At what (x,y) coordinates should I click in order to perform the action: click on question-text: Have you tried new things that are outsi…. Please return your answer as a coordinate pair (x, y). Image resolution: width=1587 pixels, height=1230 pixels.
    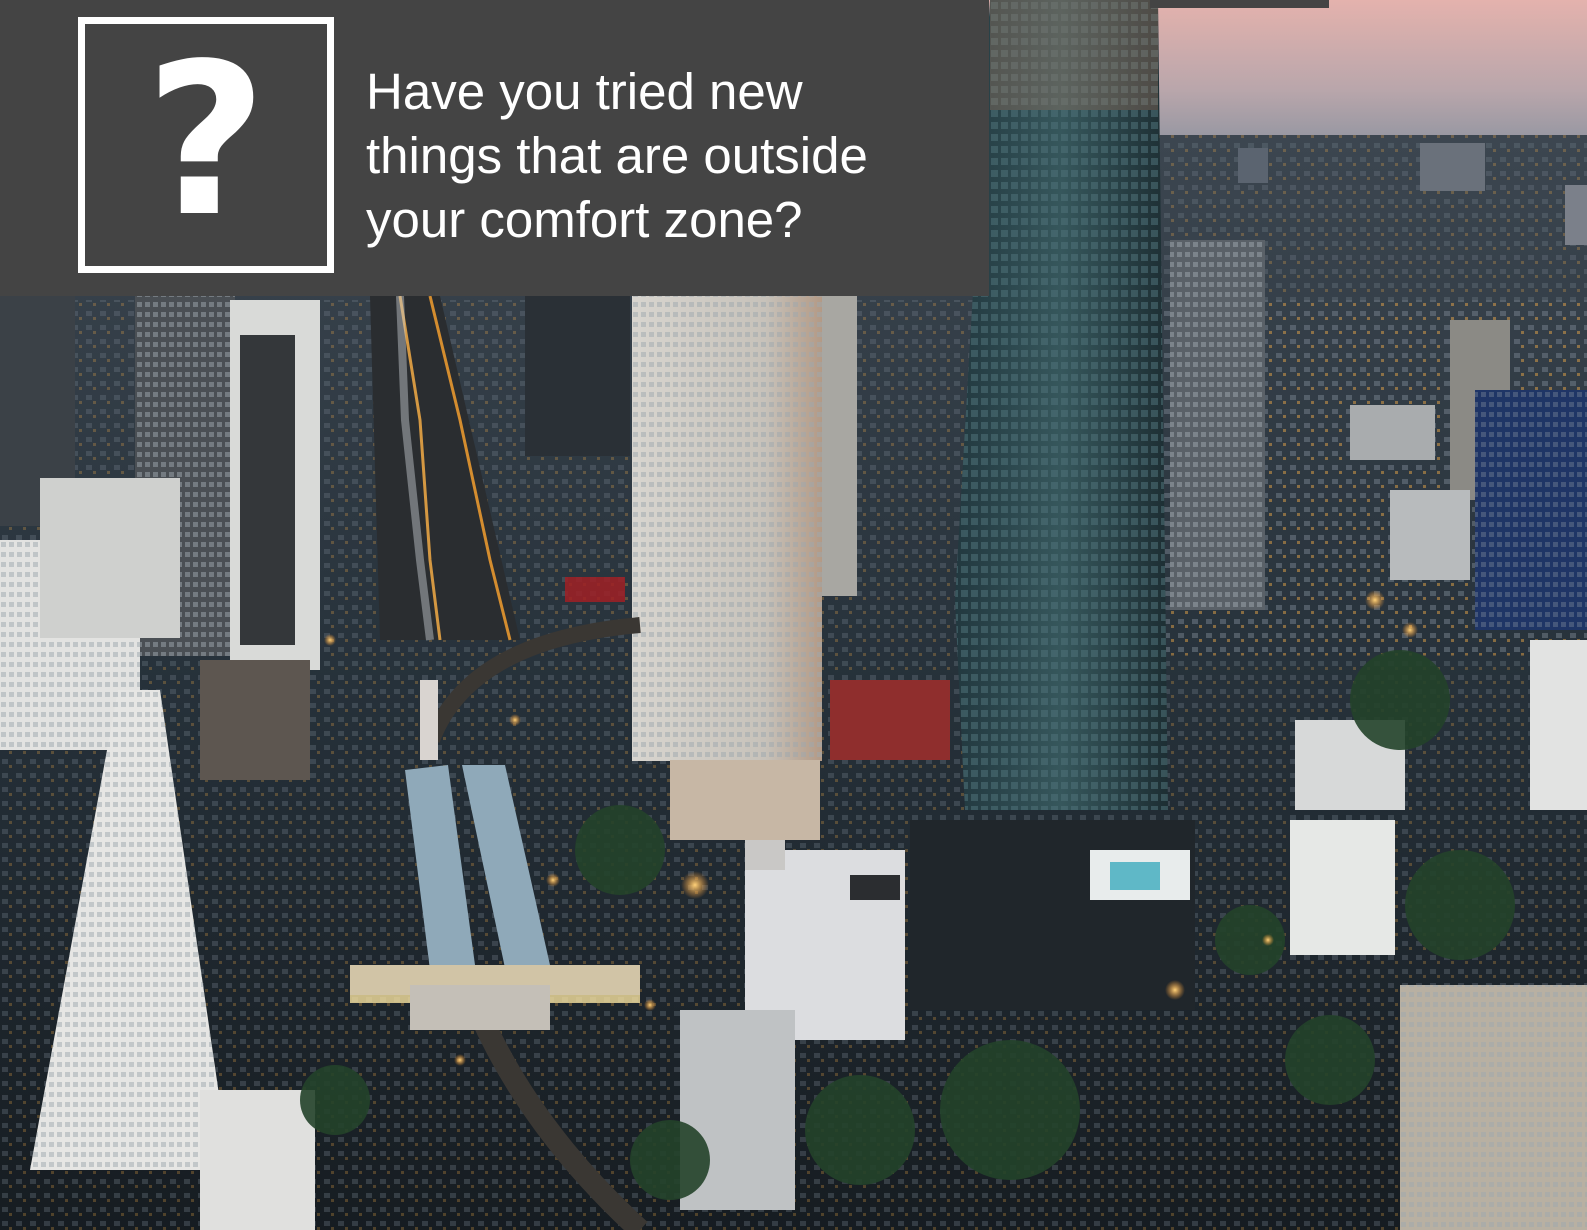
    Looking at the image, I should click on (666, 156).